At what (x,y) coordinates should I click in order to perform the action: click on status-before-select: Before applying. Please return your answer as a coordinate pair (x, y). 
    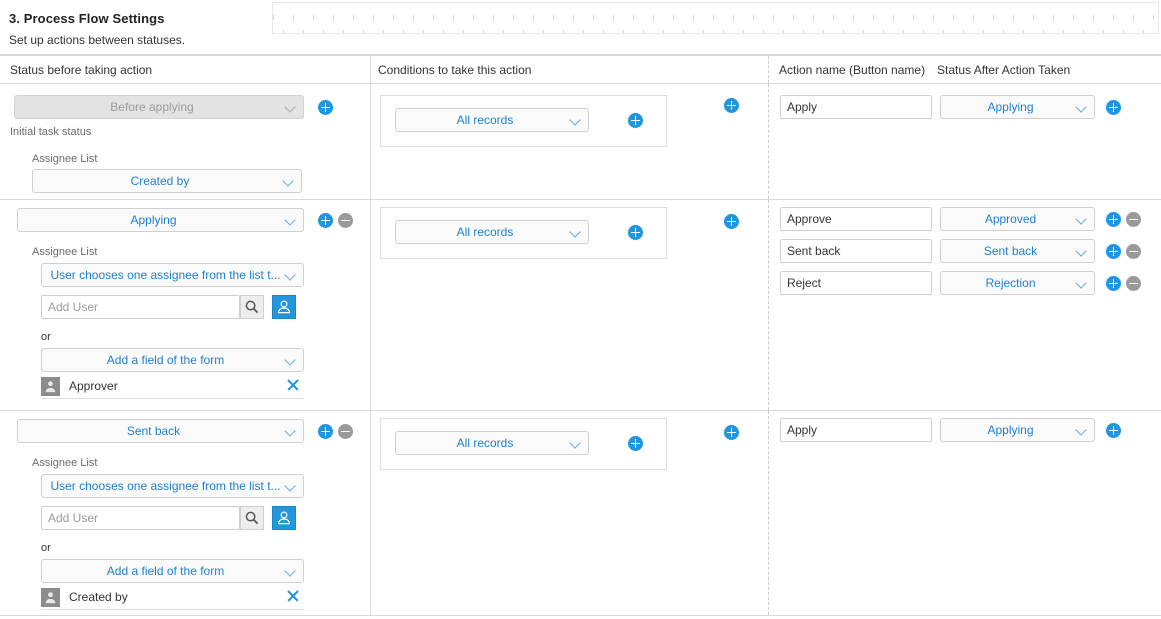
    Looking at the image, I should click on (159, 107).